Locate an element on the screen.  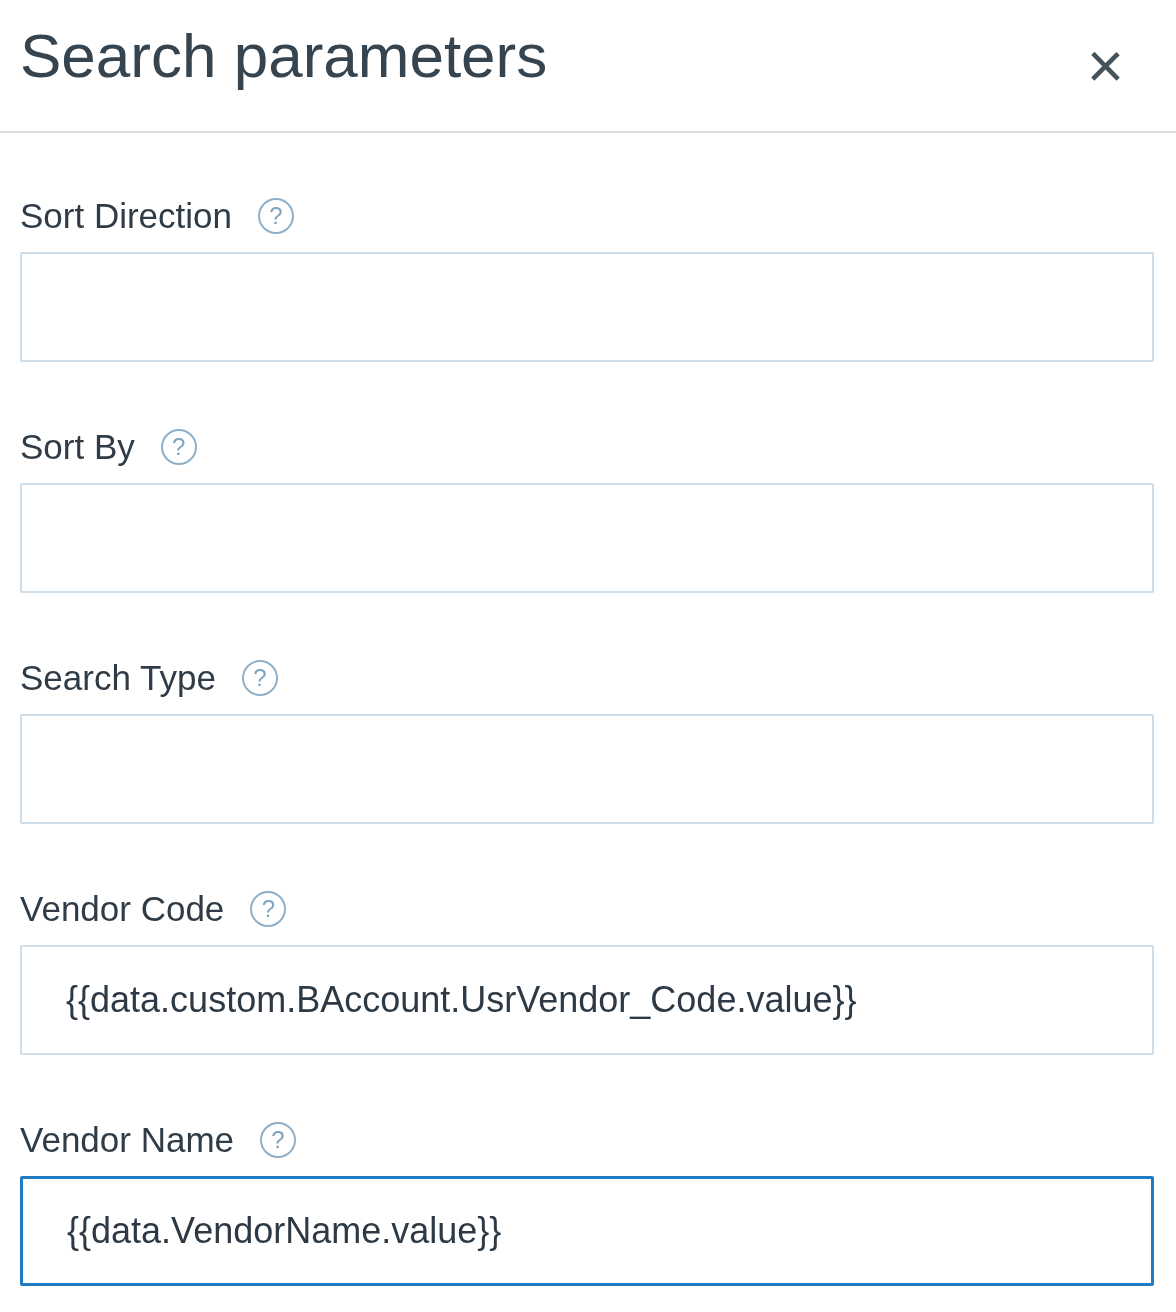
field-label: Search Type is located at coordinates (118, 678).